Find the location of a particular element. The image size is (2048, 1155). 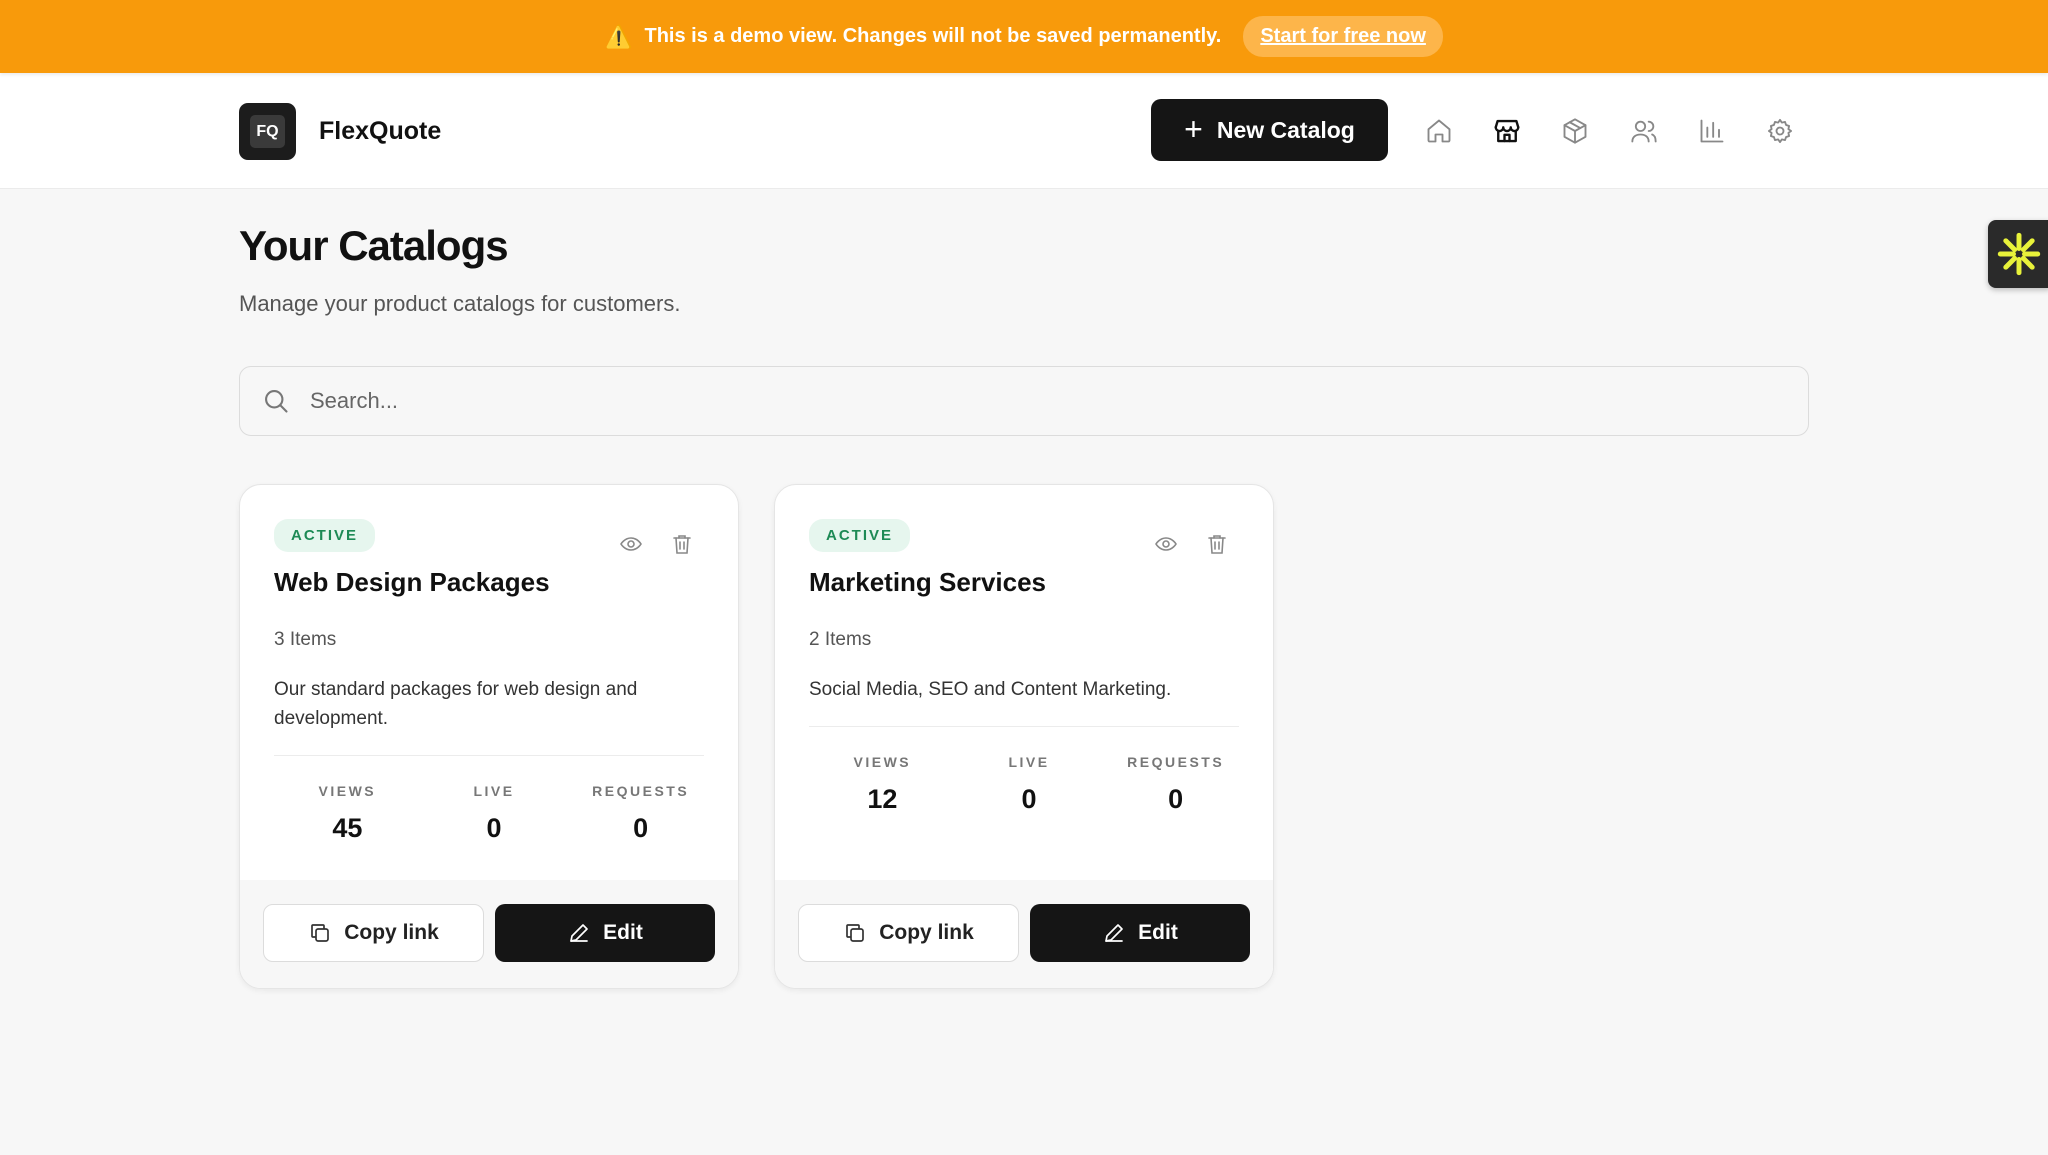

logo: FQ is located at coordinates (267, 131).